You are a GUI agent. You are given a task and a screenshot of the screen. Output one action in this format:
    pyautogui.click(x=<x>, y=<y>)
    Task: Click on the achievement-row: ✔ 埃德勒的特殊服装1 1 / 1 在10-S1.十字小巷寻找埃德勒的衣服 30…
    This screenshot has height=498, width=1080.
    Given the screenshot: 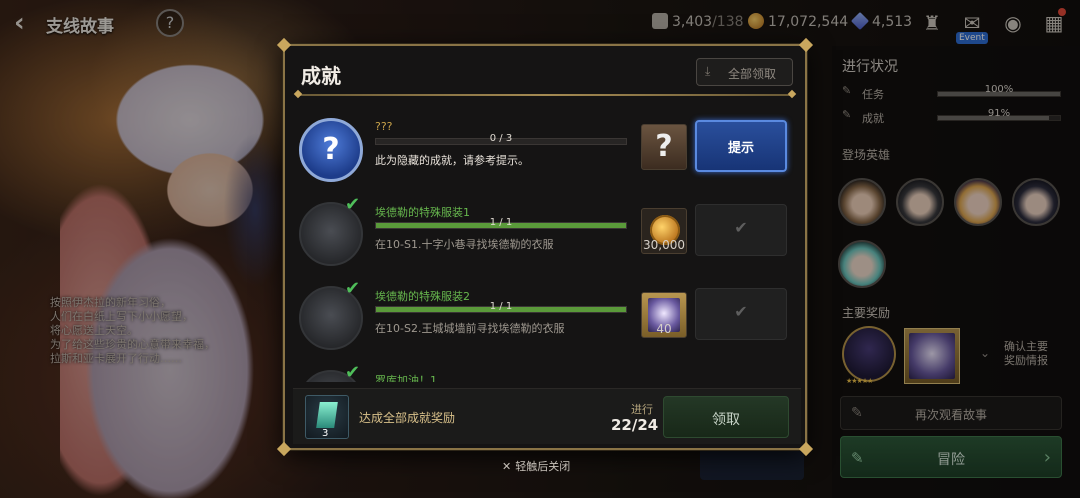 What is the action you would take?
    pyautogui.click(x=547, y=232)
    